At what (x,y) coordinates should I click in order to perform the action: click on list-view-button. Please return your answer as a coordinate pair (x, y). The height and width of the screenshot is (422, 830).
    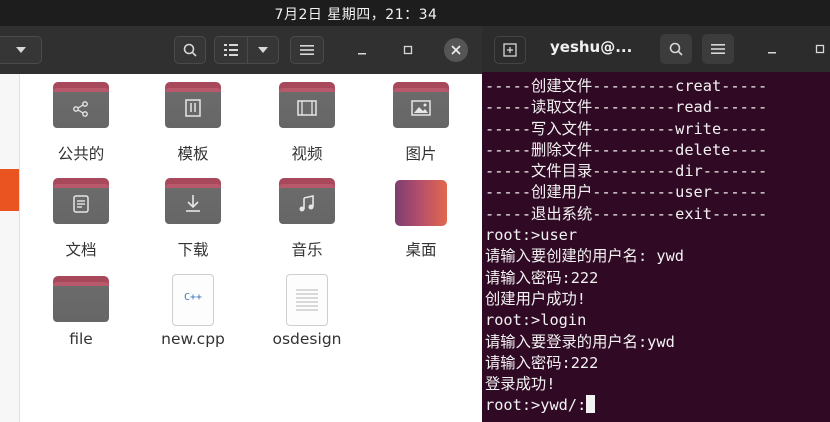
    Looking at the image, I should click on (231, 50).